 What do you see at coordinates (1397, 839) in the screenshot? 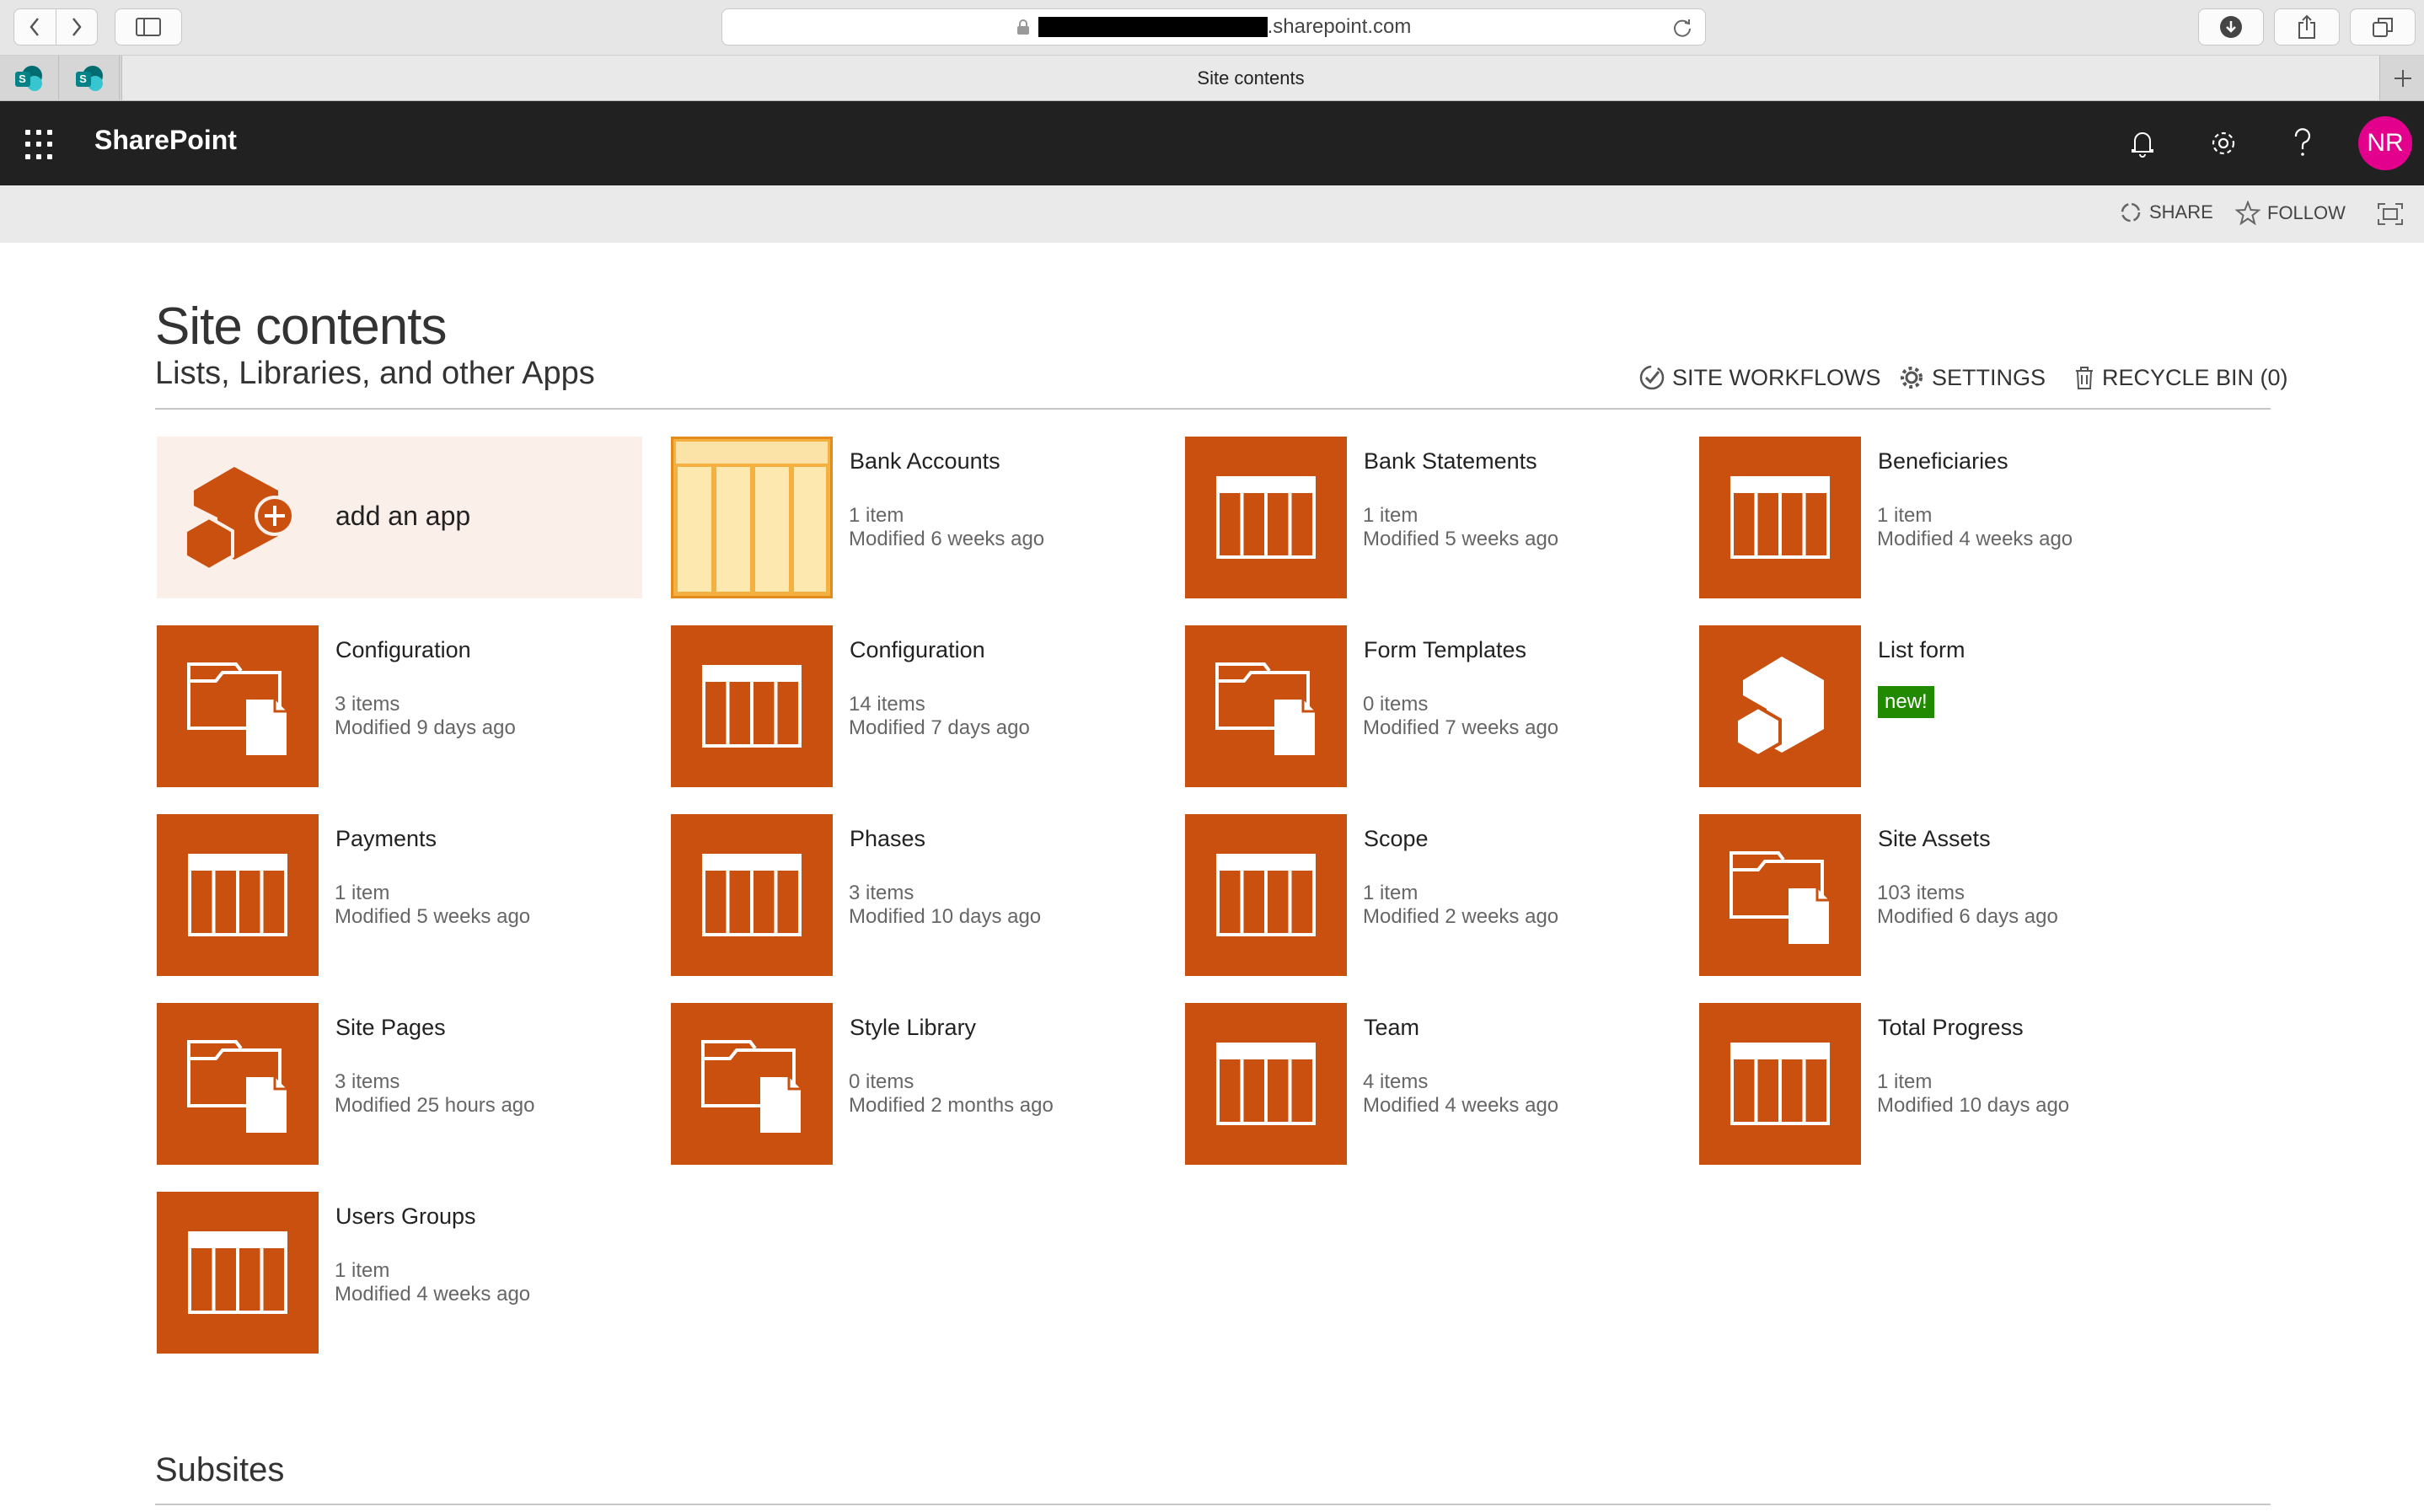
I see `tile-name-link: Scope` at bounding box center [1397, 839].